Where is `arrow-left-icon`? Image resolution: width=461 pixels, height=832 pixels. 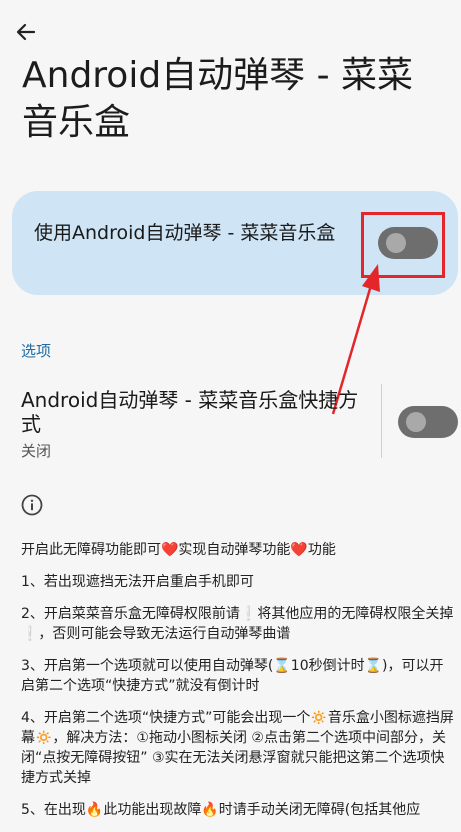
arrow-left-icon is located at coordinates (26, 32).